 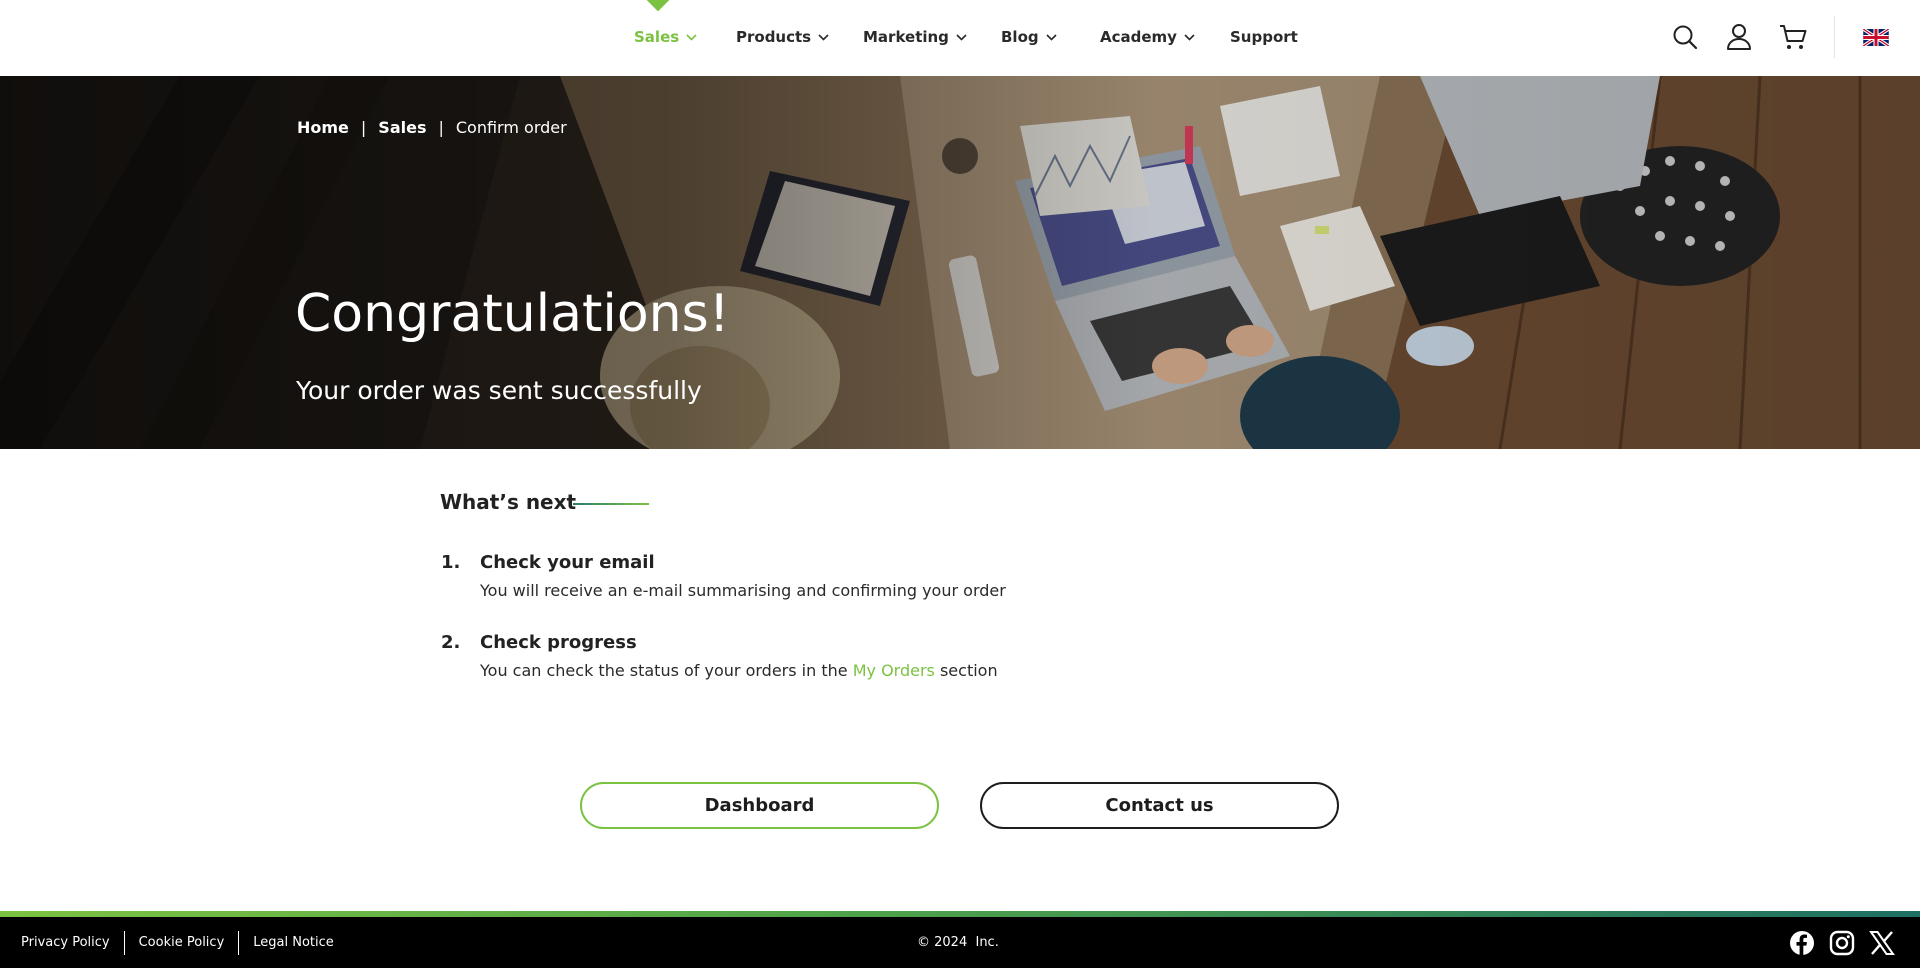 What do you see at coordinates (611, 504) in the screenshot?
I see `heading-accent-line` at bounding box center [611, 504].